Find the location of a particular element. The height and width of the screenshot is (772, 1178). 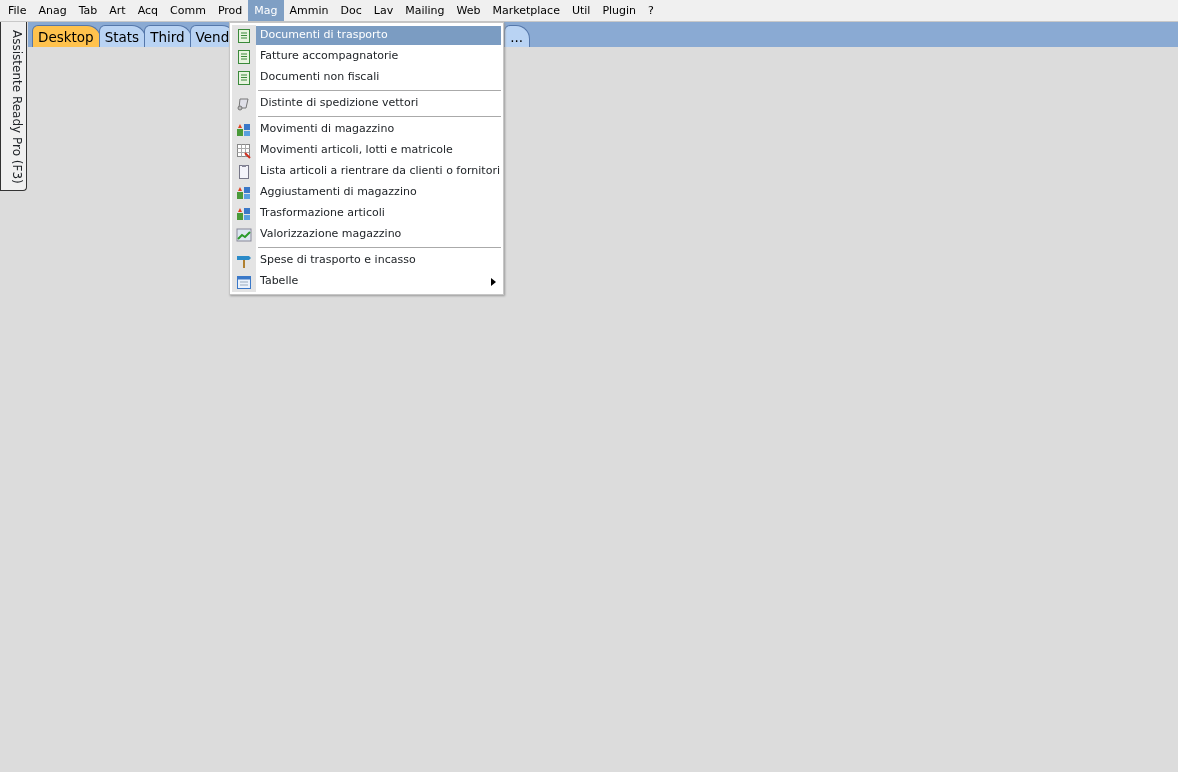

menu-bar-item: Web is located at coordinates (468, 10).